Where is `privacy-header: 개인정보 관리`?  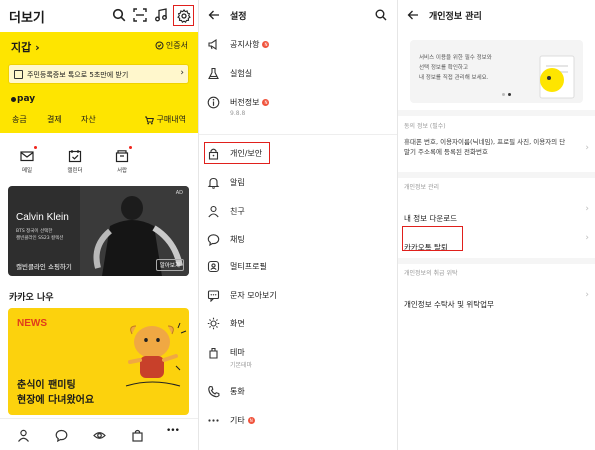 privacy-header: 개인정보 관리 is located at coordinates (496, 16).